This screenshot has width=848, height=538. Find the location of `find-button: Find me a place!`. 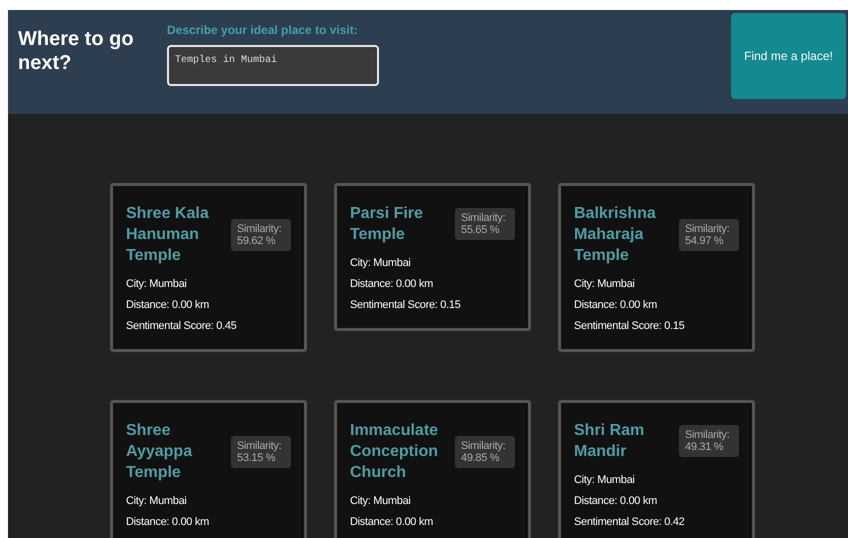

find-button: Find me a place! is located at coordinates (788, 56).